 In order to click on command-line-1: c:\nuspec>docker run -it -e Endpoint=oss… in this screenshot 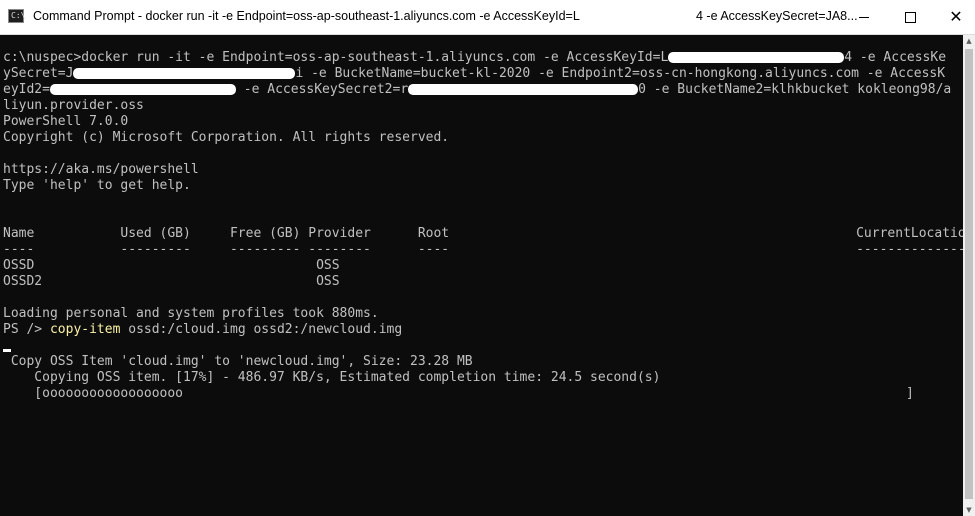, I will do `click(474, 58)`.